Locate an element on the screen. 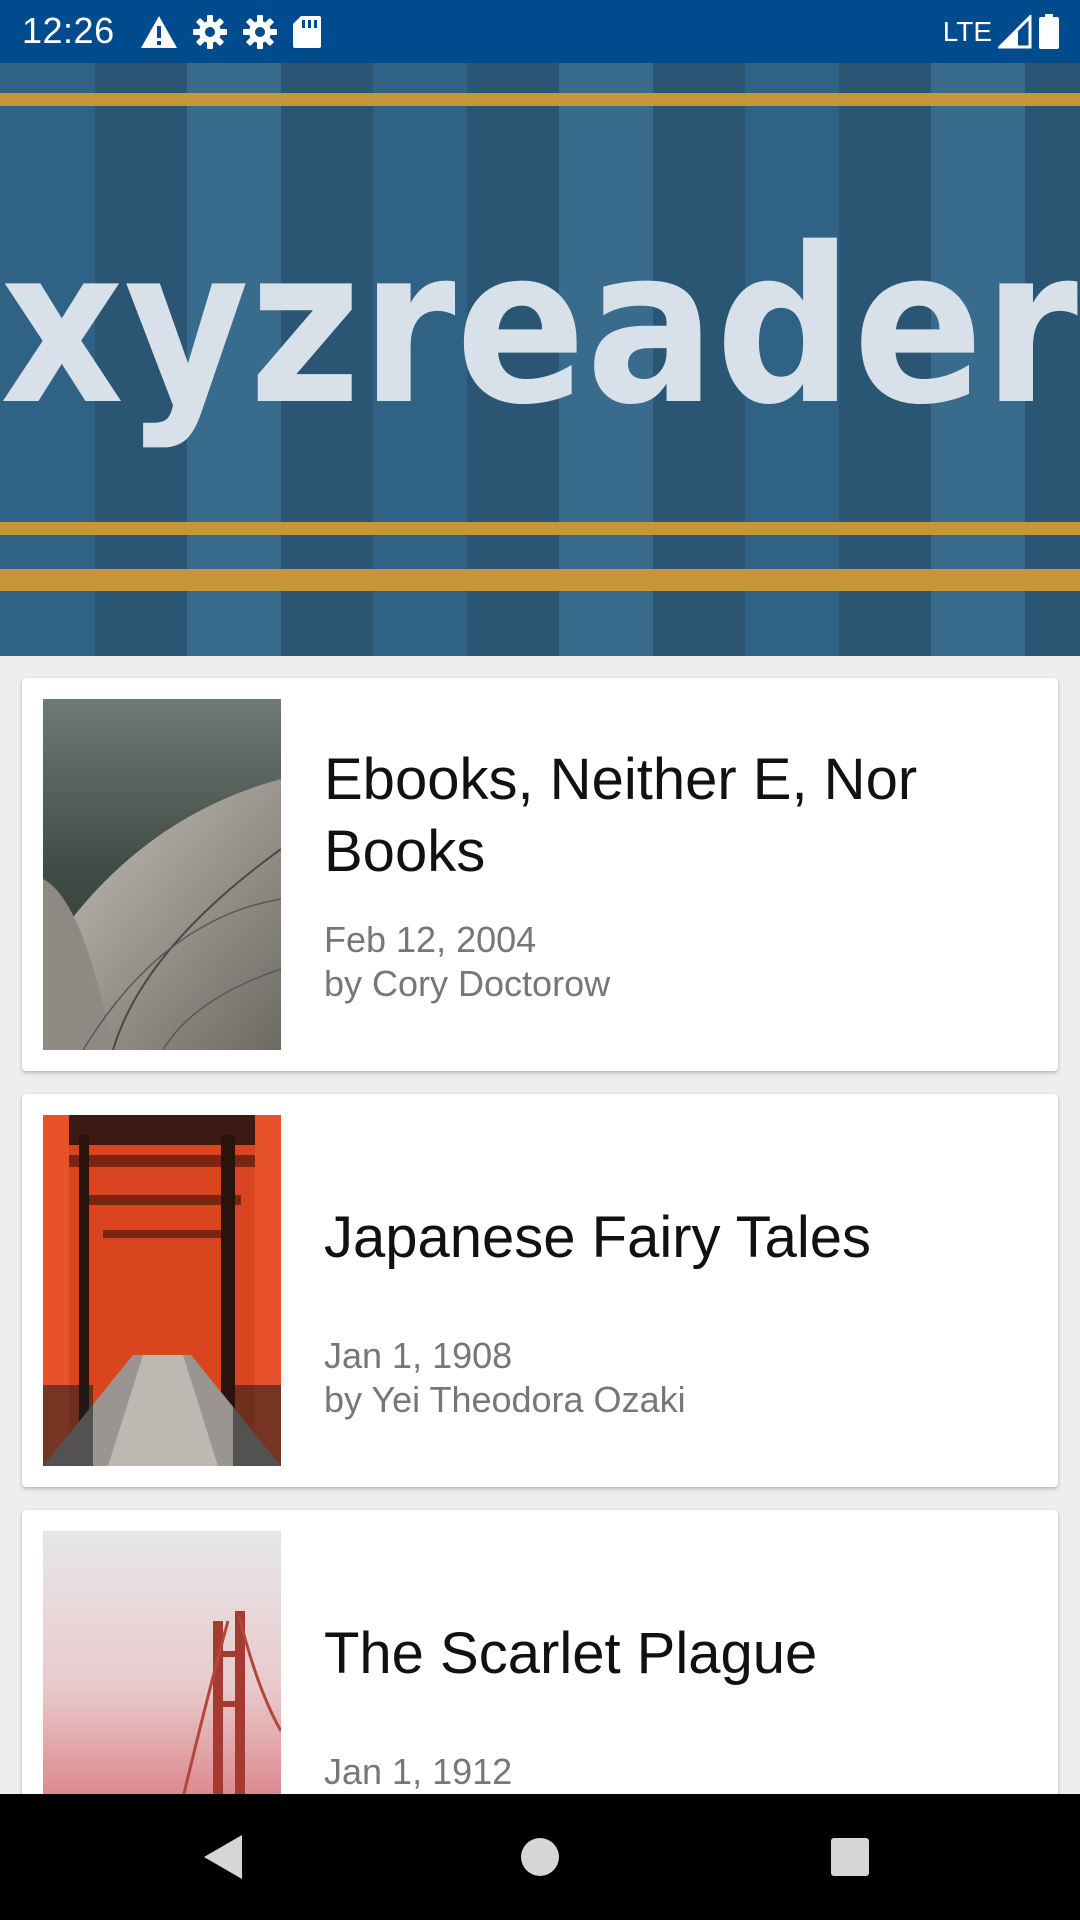 This screenshot has width=1080, height=1920. article-author: by Cory Doctorow is located at coordinates (467, 983).